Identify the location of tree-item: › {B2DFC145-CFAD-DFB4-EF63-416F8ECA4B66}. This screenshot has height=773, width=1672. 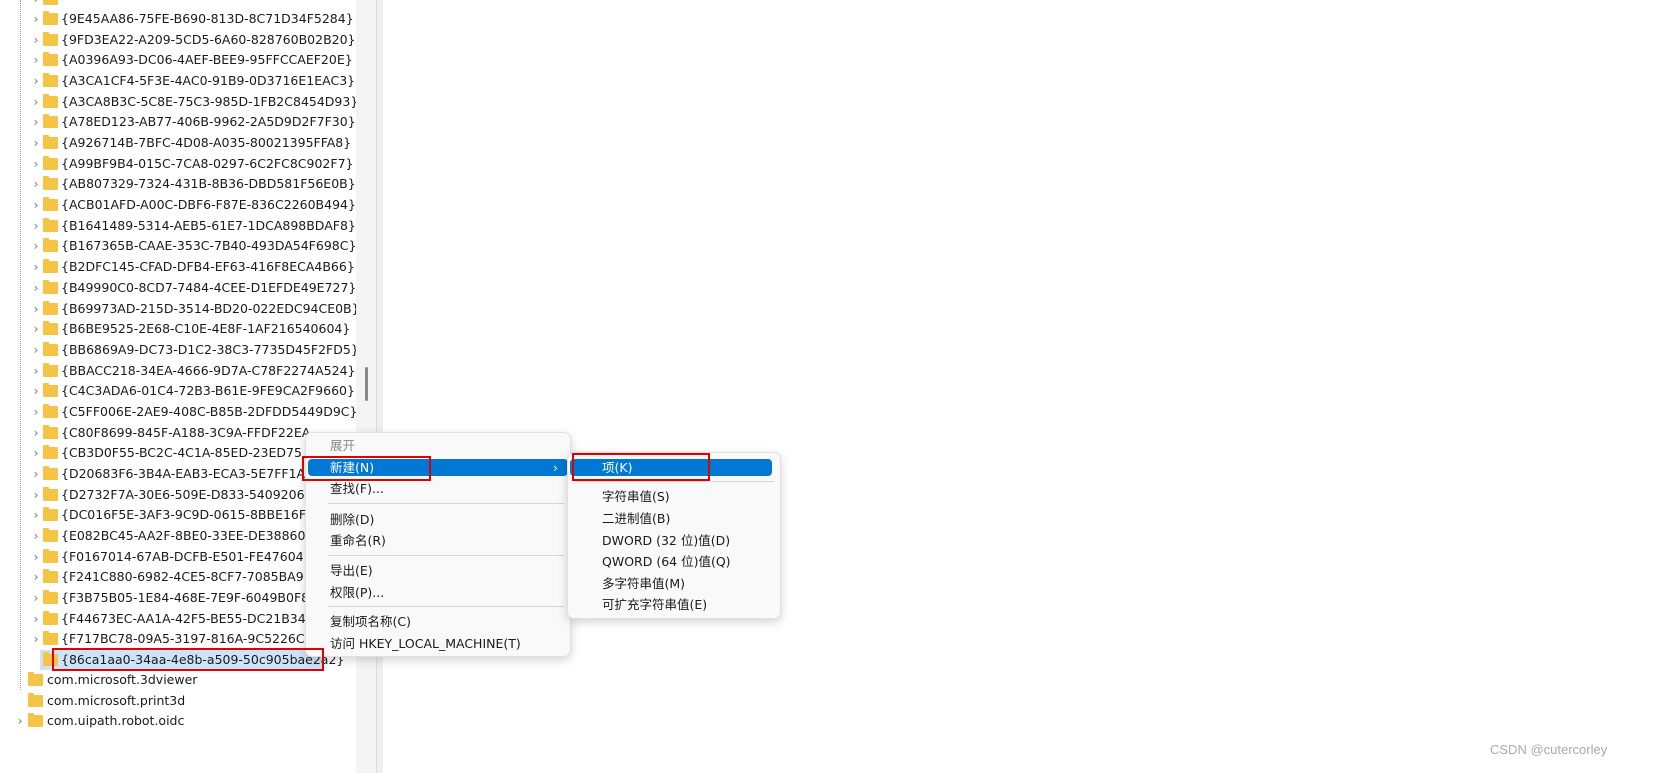
(178, 267).